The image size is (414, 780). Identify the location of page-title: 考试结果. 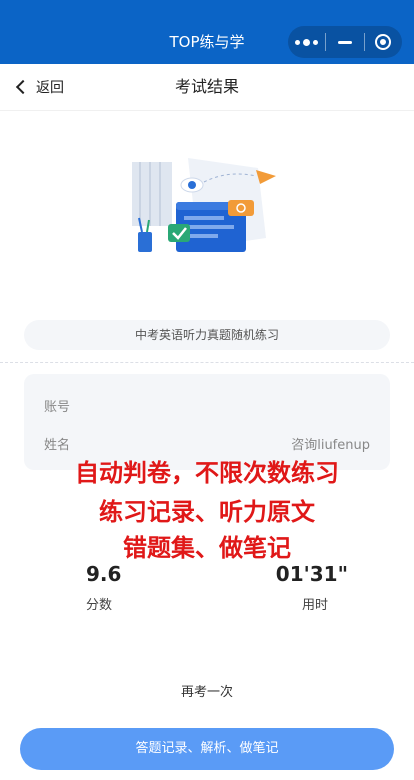
(206, 86).